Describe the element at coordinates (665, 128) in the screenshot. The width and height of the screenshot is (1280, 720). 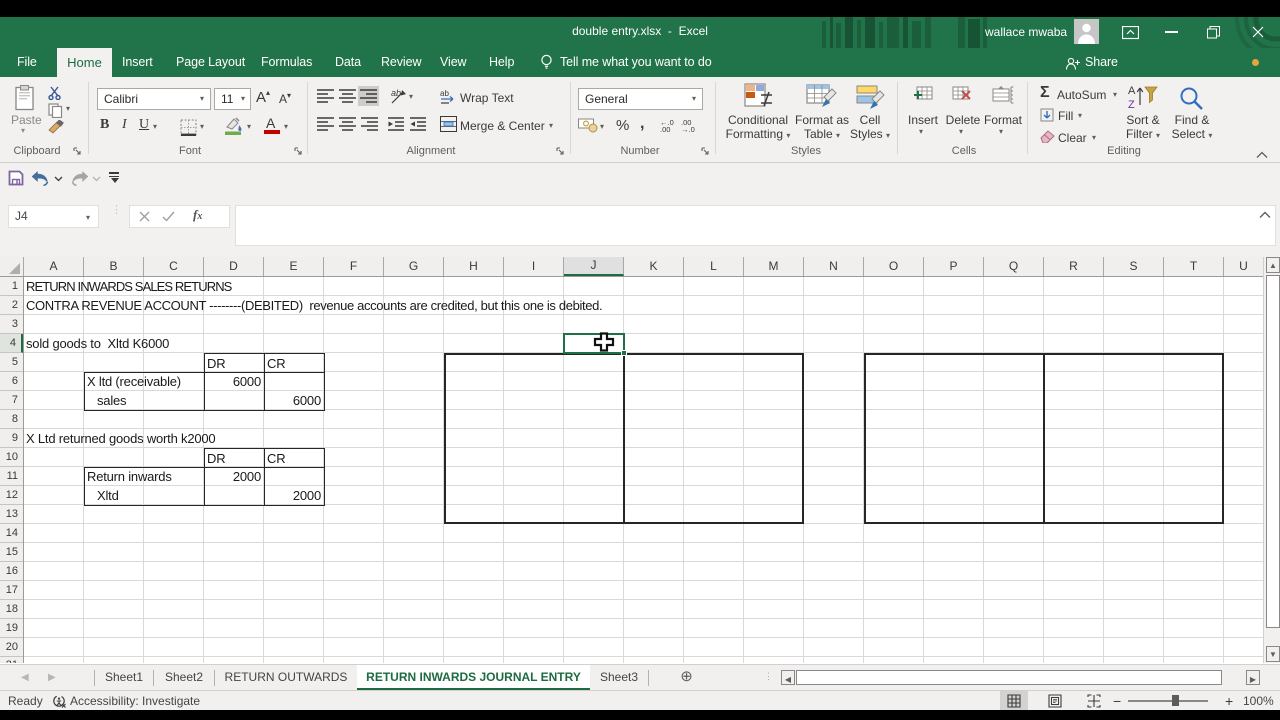
I see `svg-text: .00` at that location.